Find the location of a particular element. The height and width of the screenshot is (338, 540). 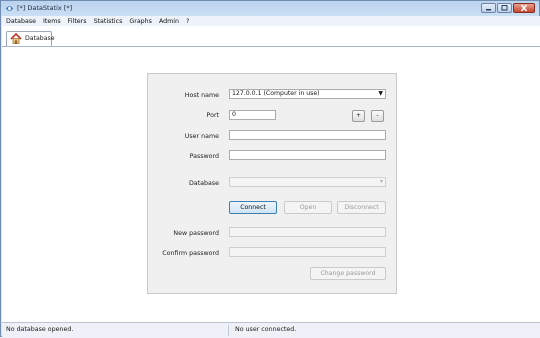

title-bar: [*] DataStatix [*] is located at coordinates (270, 8).